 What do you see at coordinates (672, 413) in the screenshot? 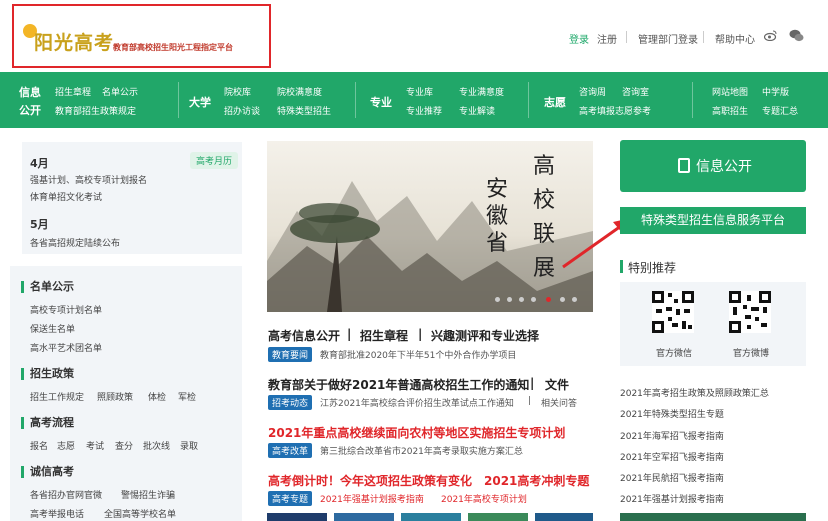
I see `recommend-link: 2021年特殊类型招生专题` at bounding box center [672, 413].